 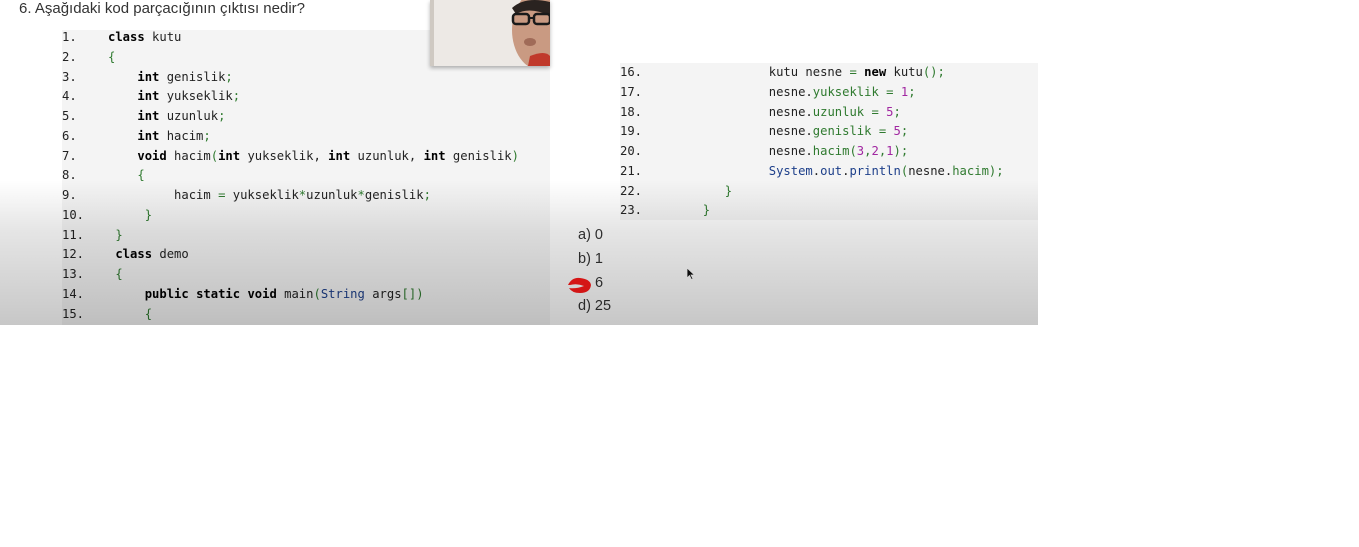 What do you see at coordinates (73, 293) in the screenshot?
I see `line-number: 14.` at bounding box center [73, 293].